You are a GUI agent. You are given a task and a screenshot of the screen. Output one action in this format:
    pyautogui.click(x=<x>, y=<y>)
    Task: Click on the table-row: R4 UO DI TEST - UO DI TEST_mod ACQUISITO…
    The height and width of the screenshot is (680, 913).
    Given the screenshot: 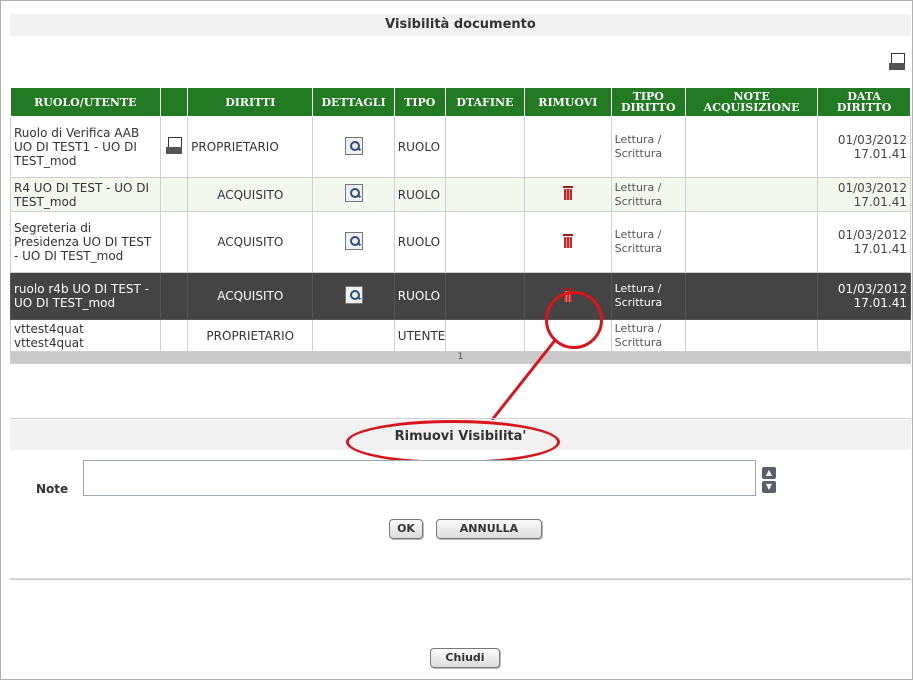 What is the action you would take?
    pyautogui.click(x=460, y=194)
    